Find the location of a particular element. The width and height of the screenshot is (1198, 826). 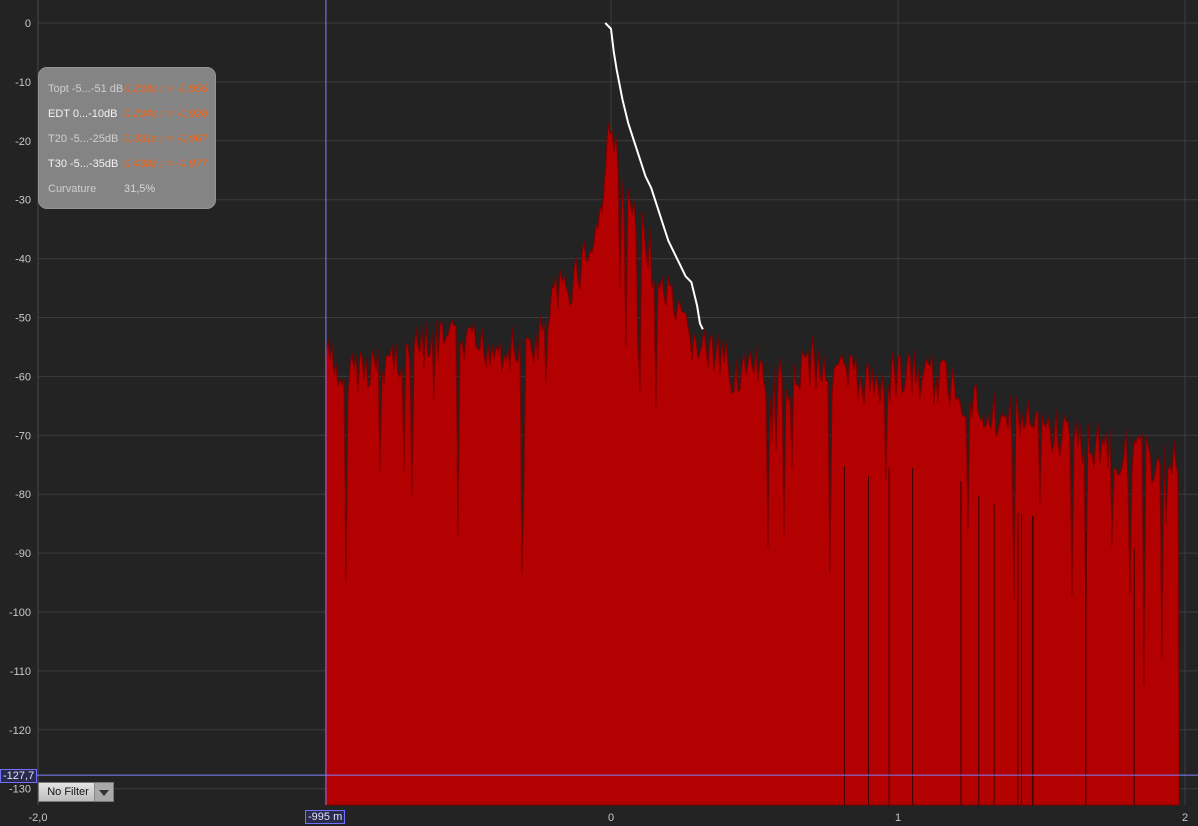

y-tick-label: -60 is located at coordinates (23, 377).